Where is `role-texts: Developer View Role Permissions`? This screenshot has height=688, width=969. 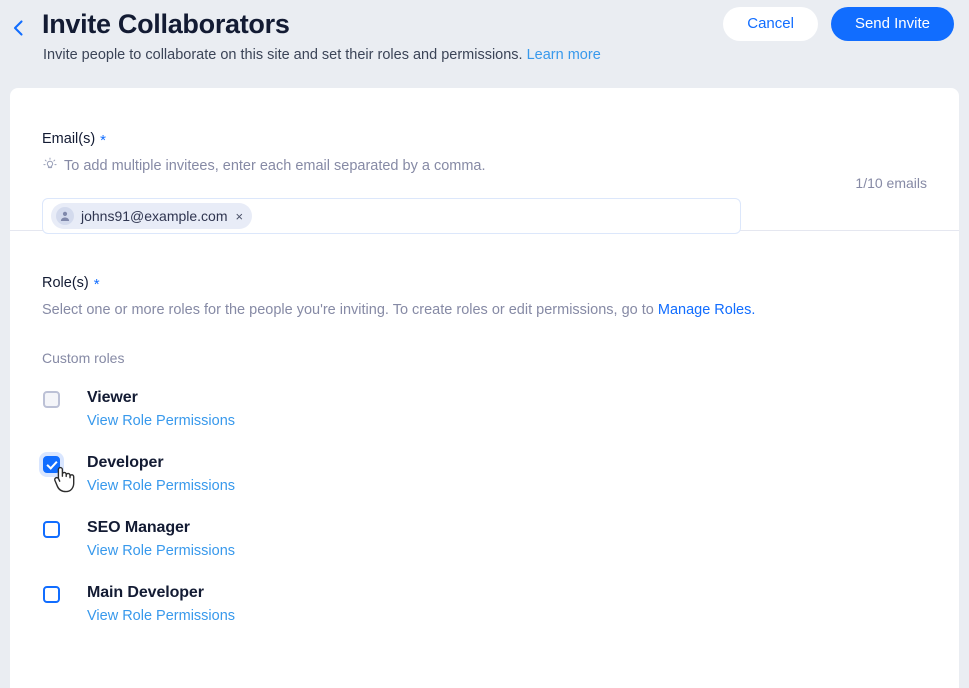 role-texts: Developer View Role Permissions is located at coordinates (161, 474).